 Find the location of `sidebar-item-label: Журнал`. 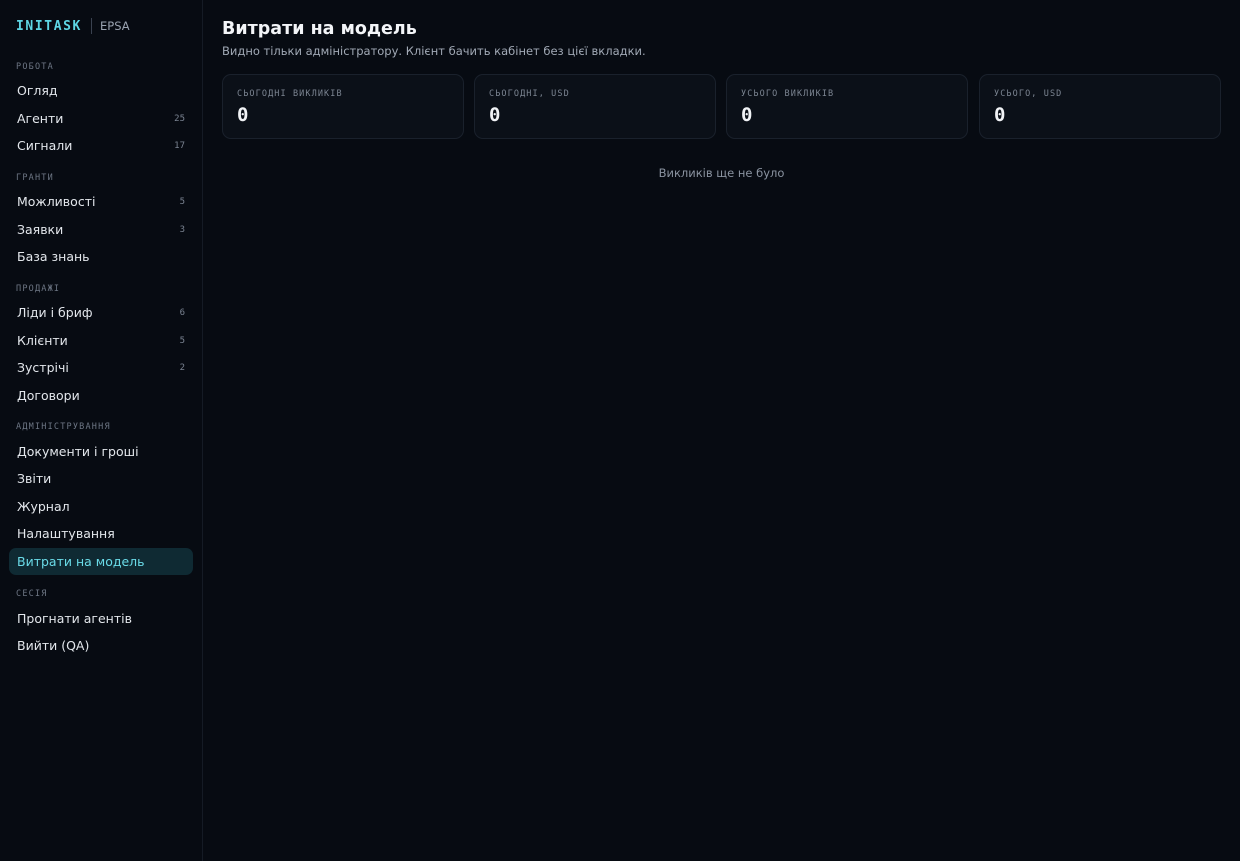

sidebar-item-label: Журнал is located at coordinates (43, 506).